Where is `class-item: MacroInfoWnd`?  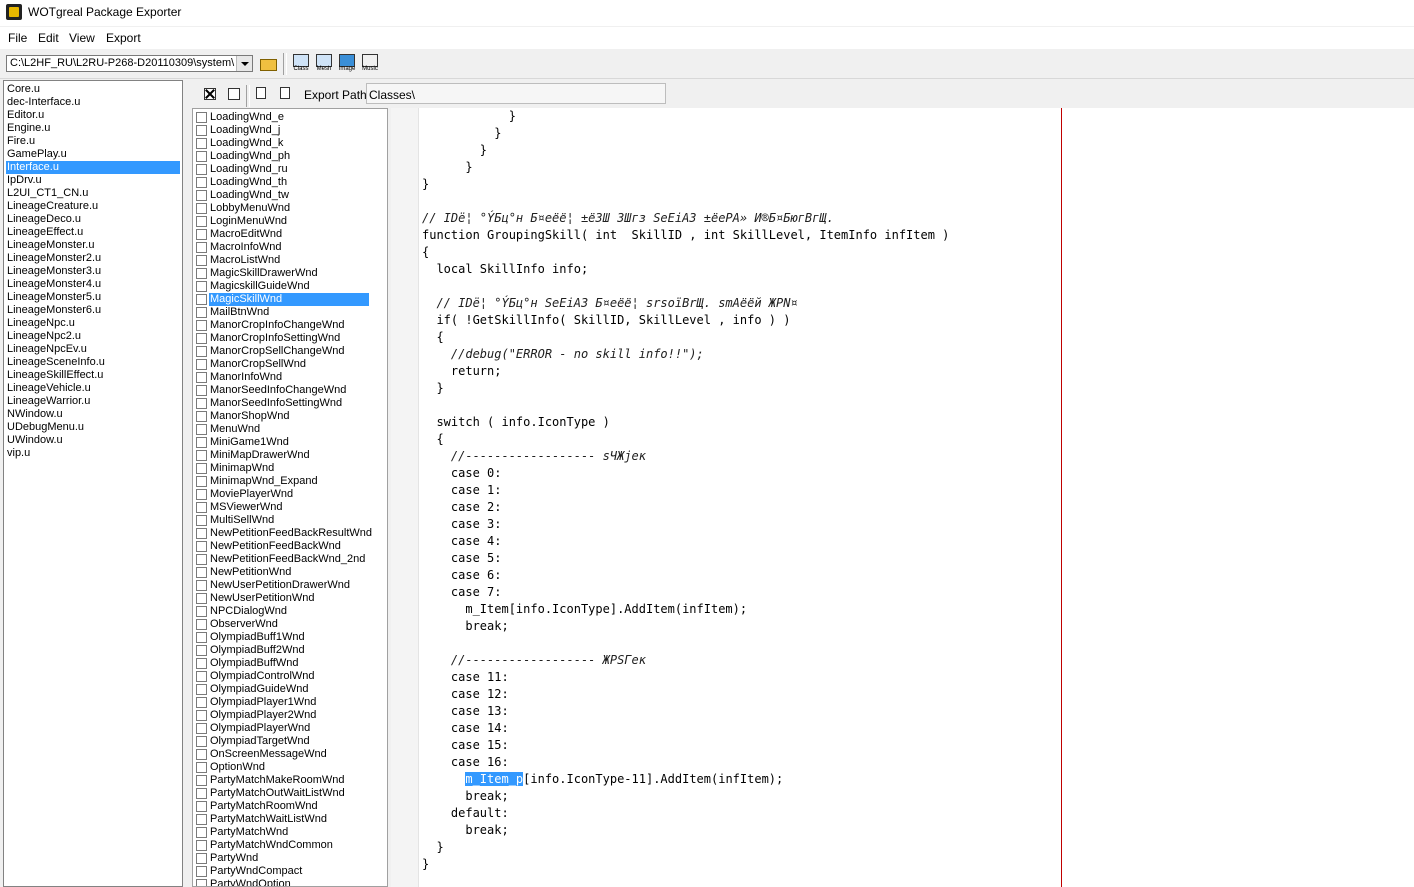 class-item: MacroInfoWnd is located at coordinates (282, 247).